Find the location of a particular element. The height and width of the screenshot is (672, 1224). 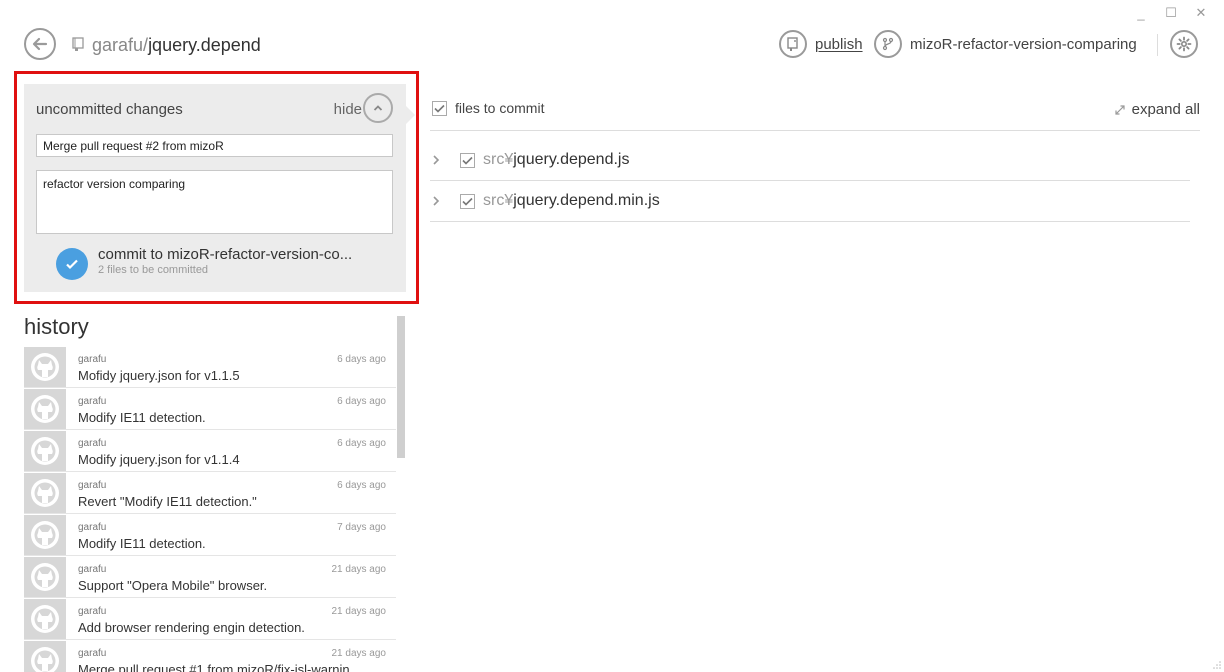

commit-message: Revert "Modify IE11 detection." is located at coordinates (167, 501).